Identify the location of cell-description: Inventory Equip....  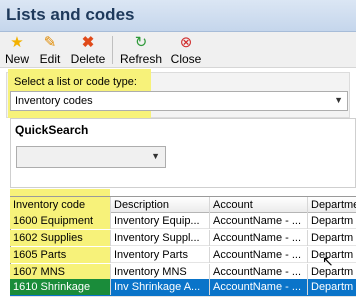
(160, 221).